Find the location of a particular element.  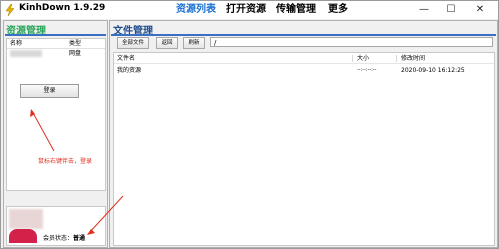

column-filename: 文件名 is located at coordinates (126, 58).